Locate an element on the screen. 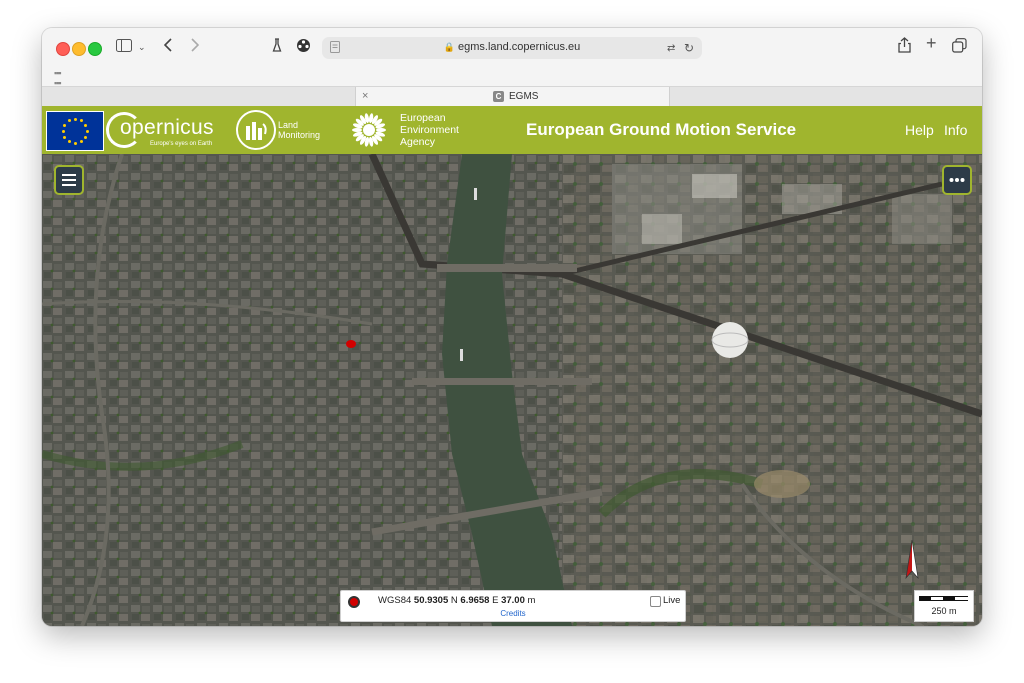 The image size is (1024, 683). credits-link: Credits is located at coordinates (513, 613).